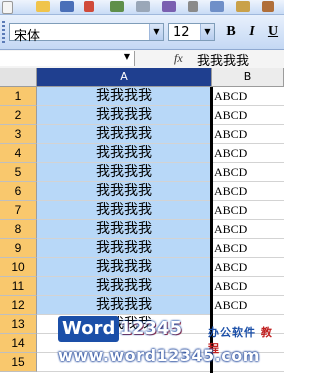 The image size is (320, 373). I want to click on bold-button: B, so click(231, 32).